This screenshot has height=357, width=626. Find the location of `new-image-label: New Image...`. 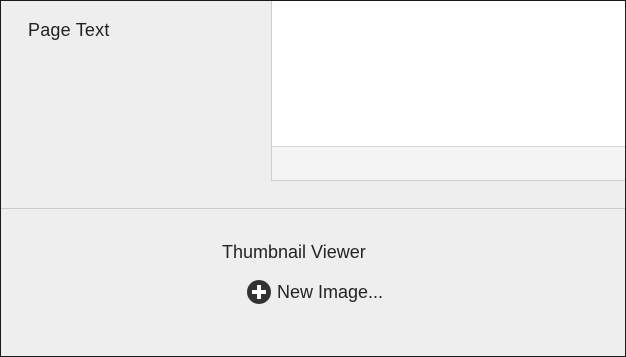

new-image-label: New Image... is located at coordinates (330, 292).